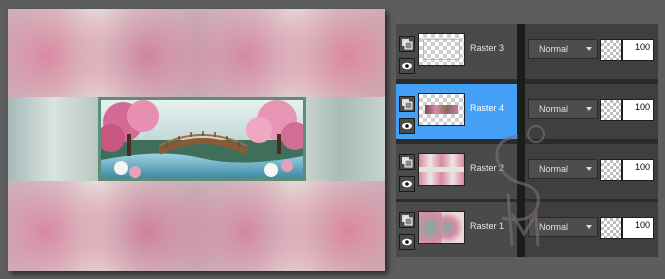  I want to click on layer-properties-raster-1: Normal 100, so click(591, 229).